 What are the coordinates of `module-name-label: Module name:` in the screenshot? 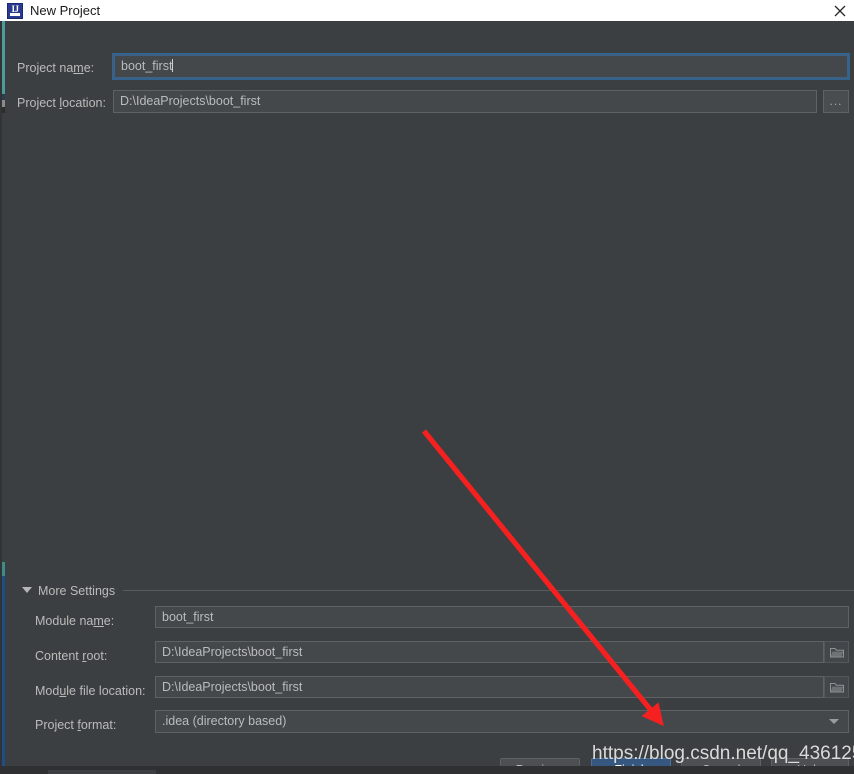 It's located at (75, 621).